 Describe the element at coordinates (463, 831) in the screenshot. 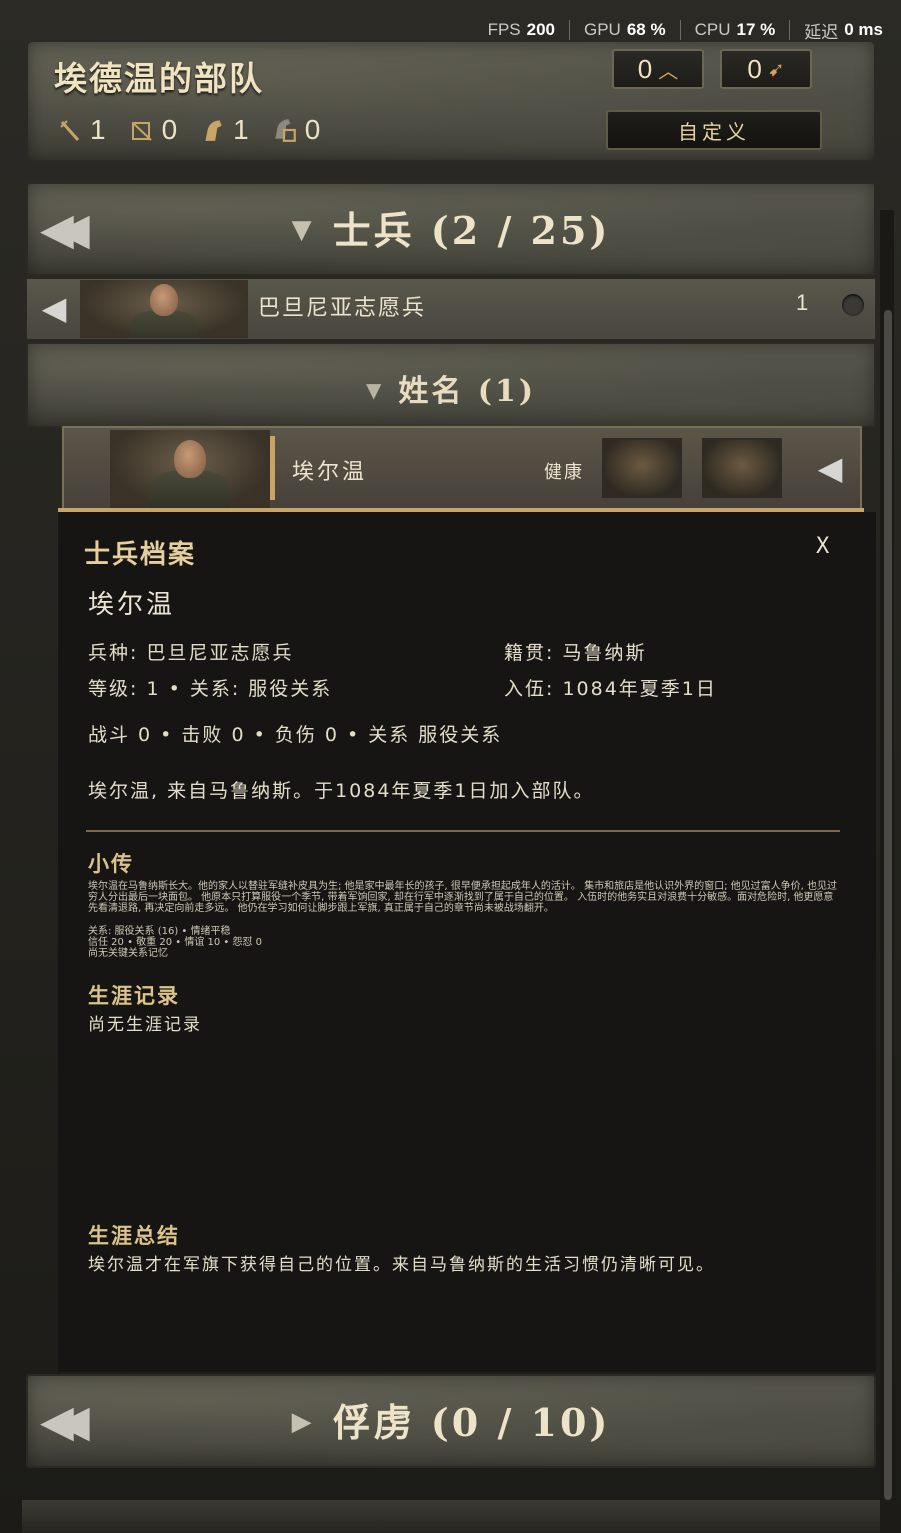

I see `section-divider` at that location.